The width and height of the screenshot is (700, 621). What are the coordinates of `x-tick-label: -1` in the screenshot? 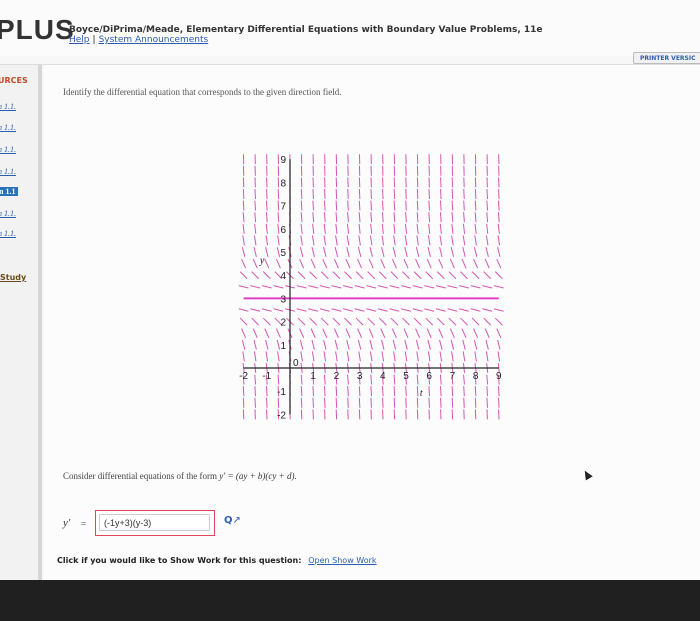 It's located at (266, 376).